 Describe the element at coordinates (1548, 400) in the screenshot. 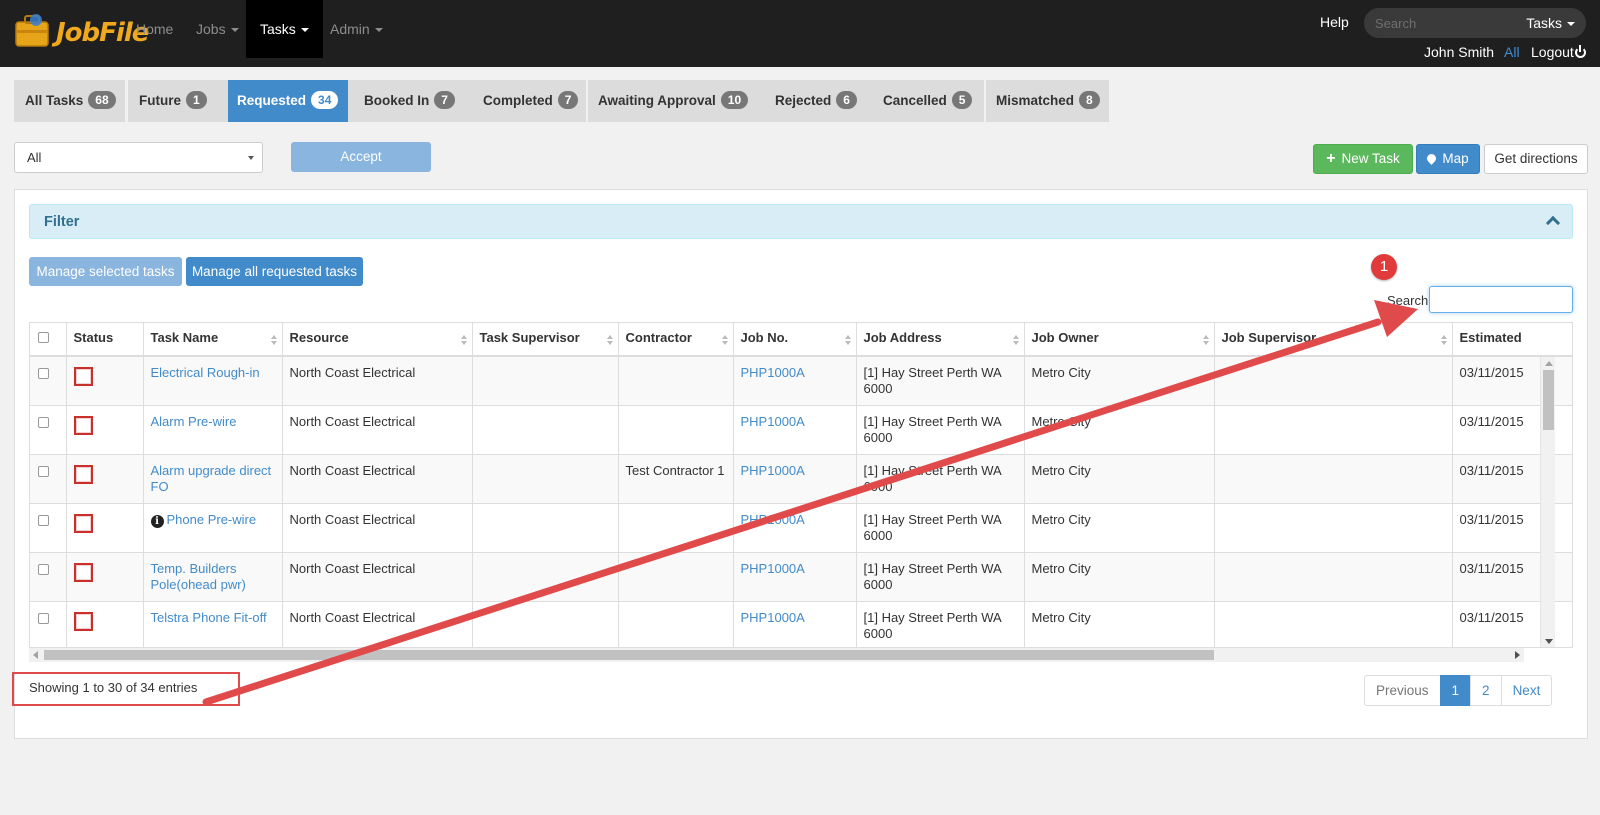

I see `vertical-scroll-thumb` at that location.